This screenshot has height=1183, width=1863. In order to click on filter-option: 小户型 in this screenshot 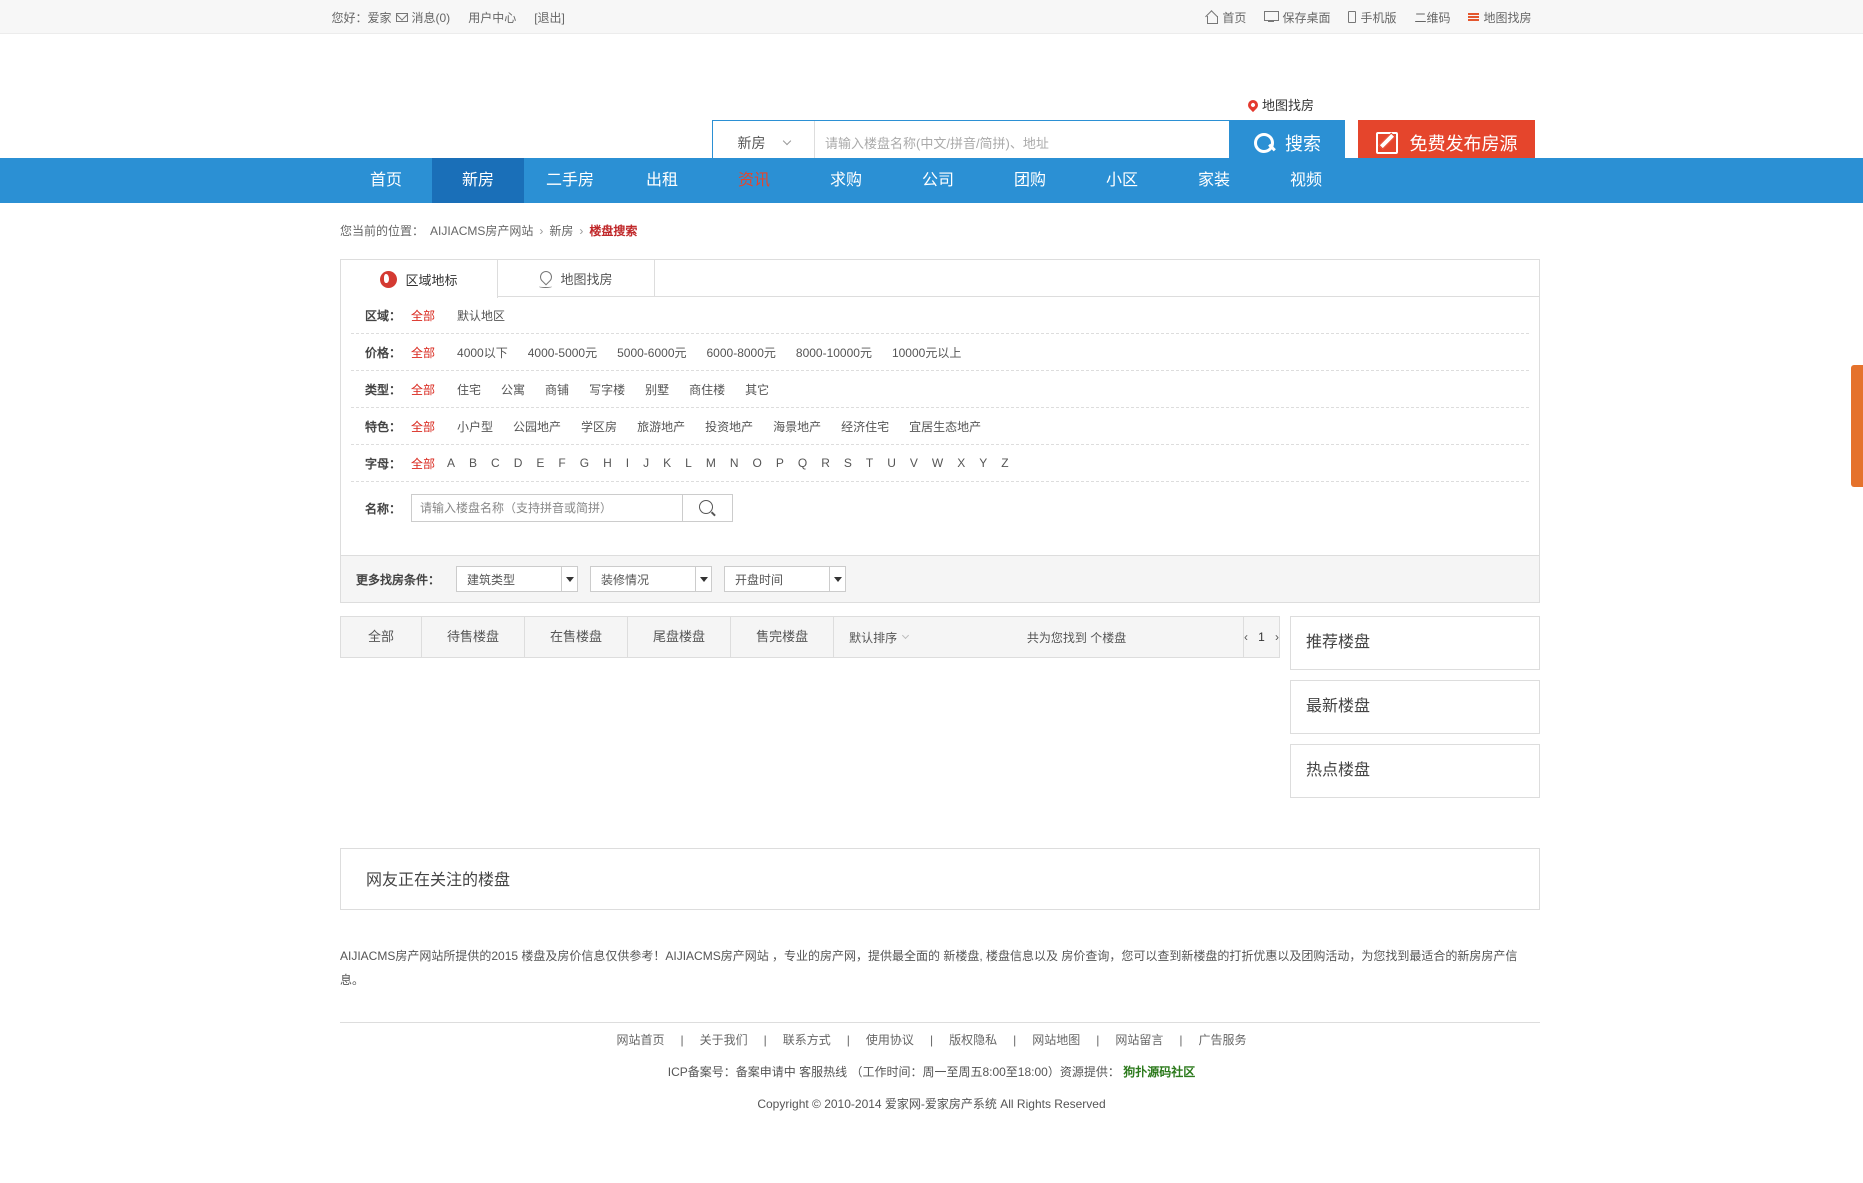, I will do `click(475, 426)`.